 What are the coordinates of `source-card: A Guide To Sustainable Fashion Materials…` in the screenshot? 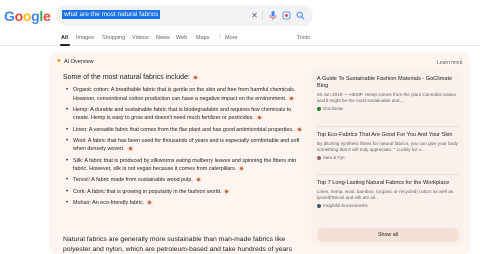 It's located at (388, 93).